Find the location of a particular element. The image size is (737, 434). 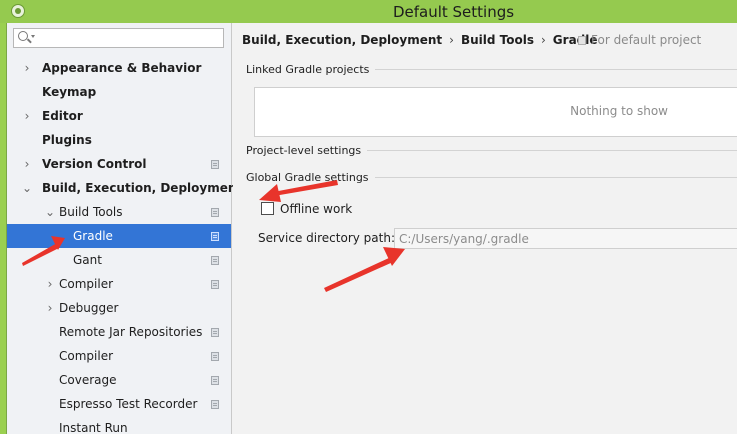

global-settings-section: Global Gradle settings is located at coordinates (491, 177).